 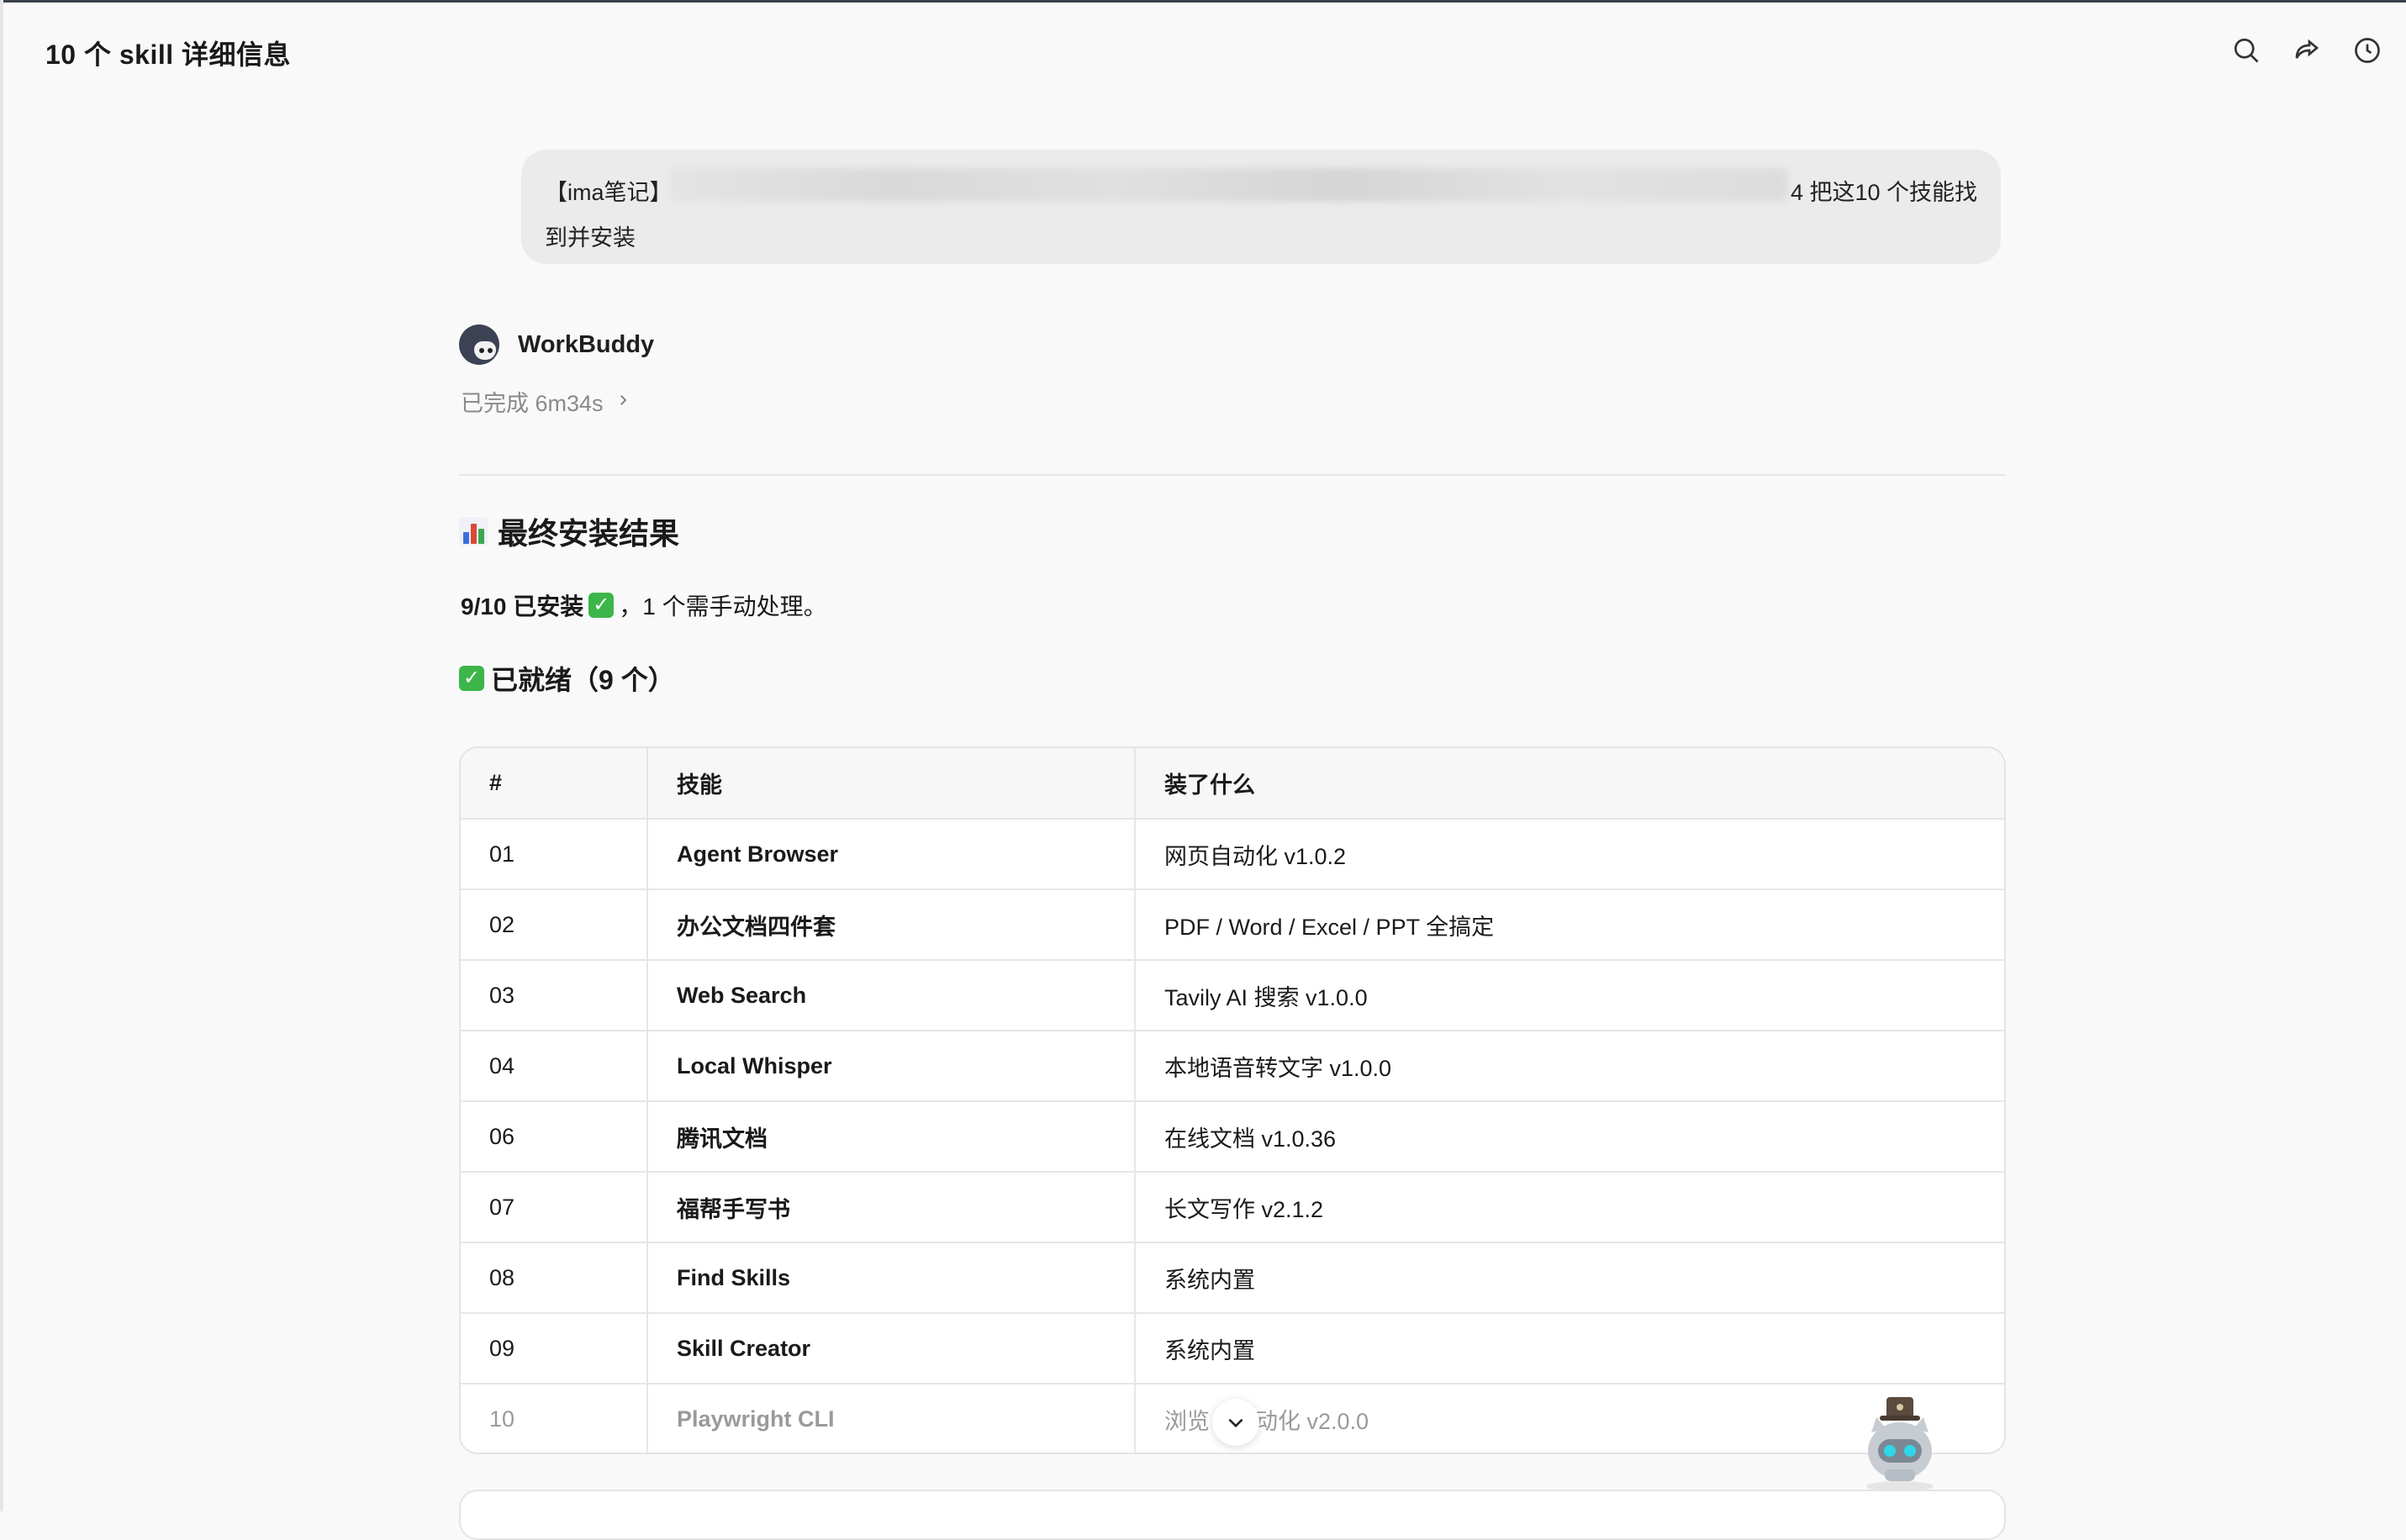 I want to click on row-num: 01, so click(x=554, y=854).